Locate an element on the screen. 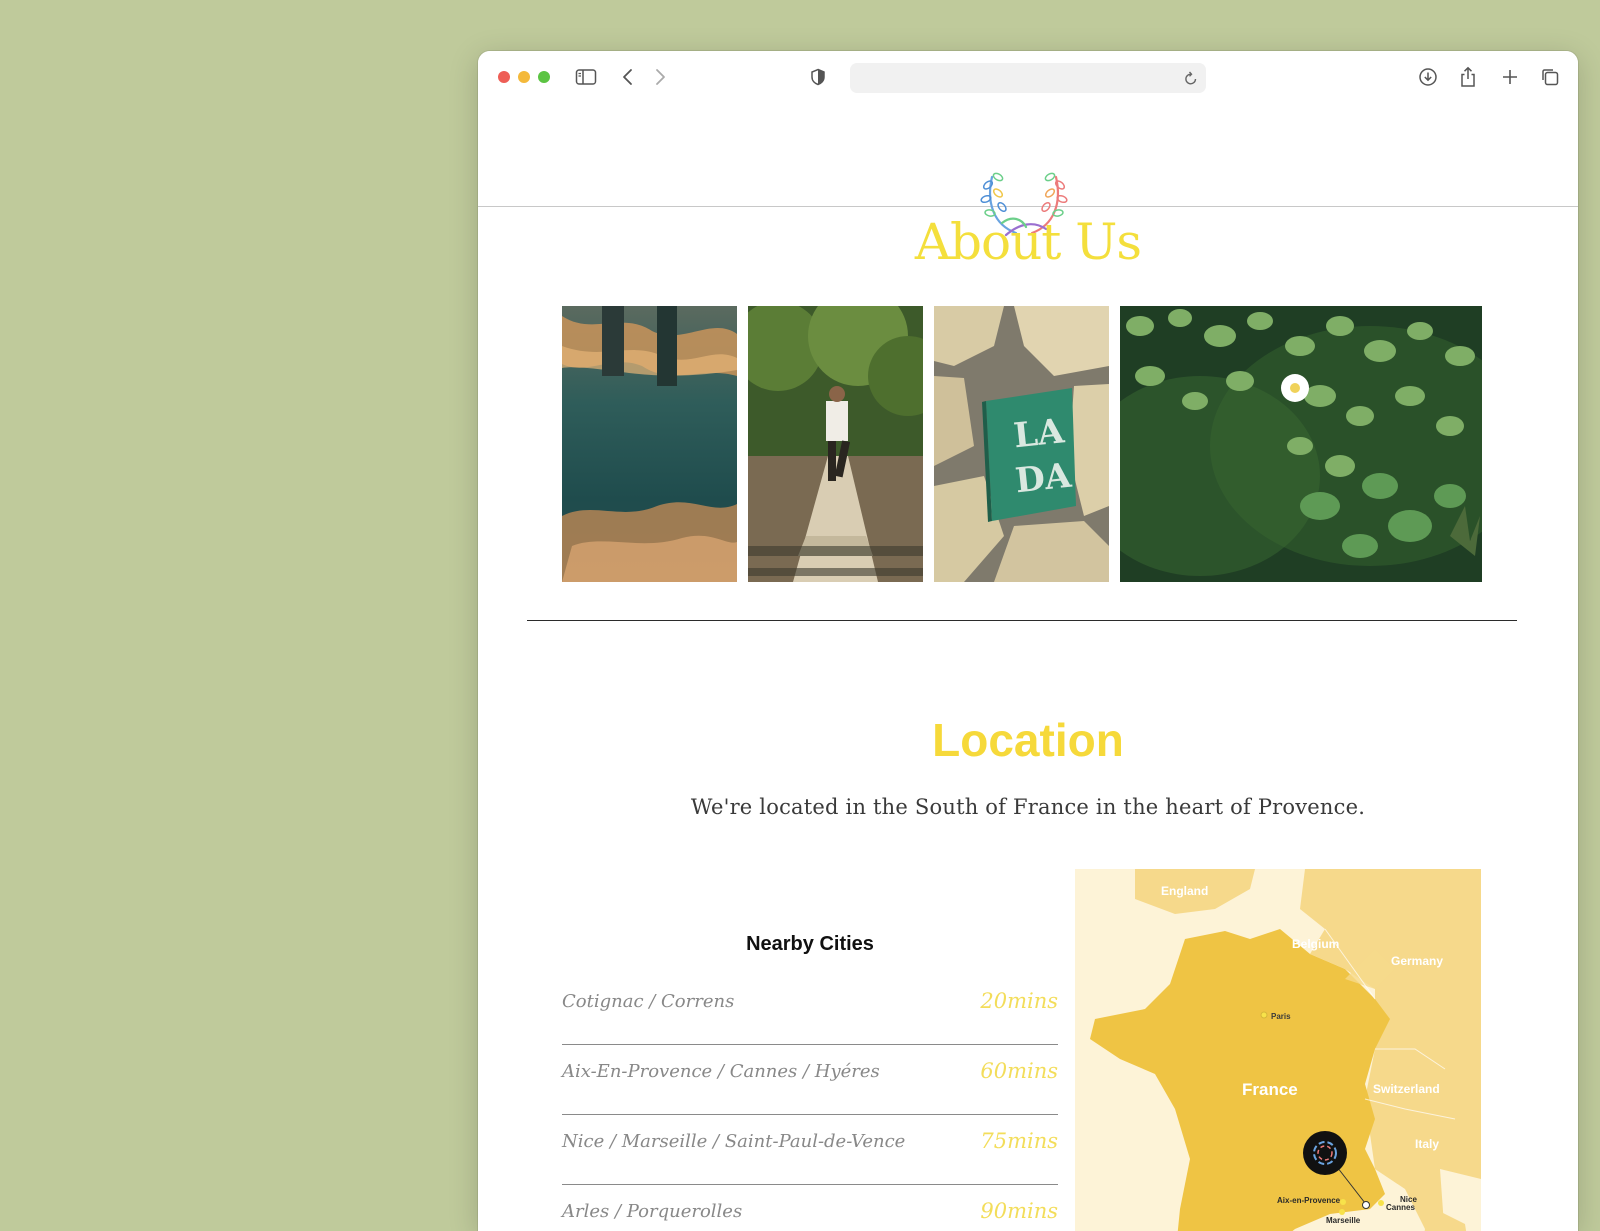 The width and height of the screenshot is (1600, 1231). share-icon is located at coordinates (1468, 77).